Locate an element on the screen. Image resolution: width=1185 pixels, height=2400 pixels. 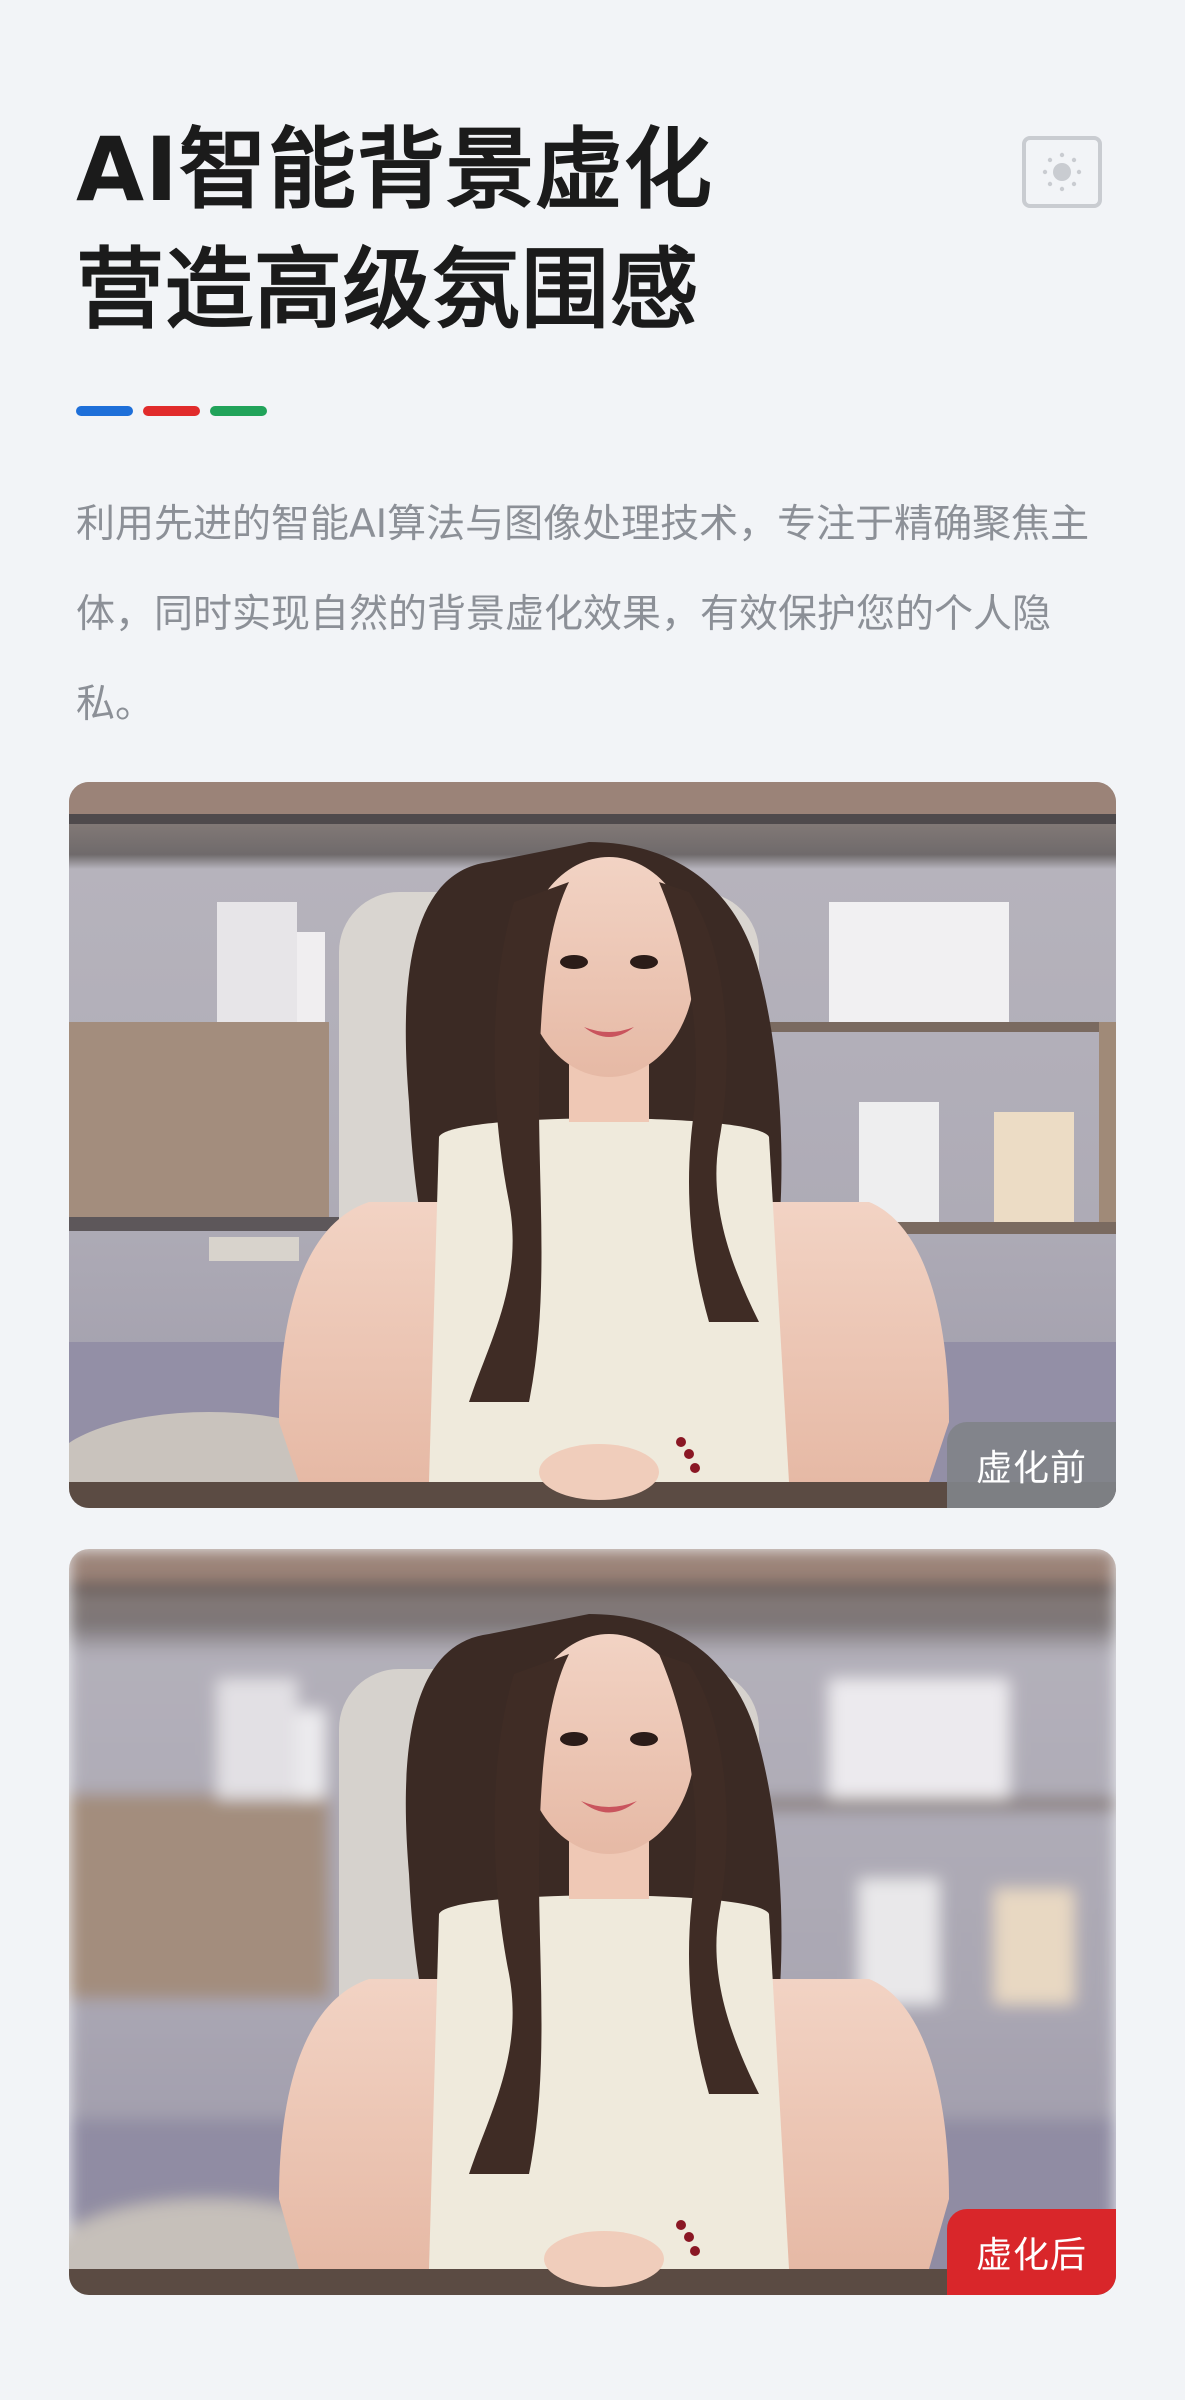
accent-bar-blue is located at coordinates (104, 411).